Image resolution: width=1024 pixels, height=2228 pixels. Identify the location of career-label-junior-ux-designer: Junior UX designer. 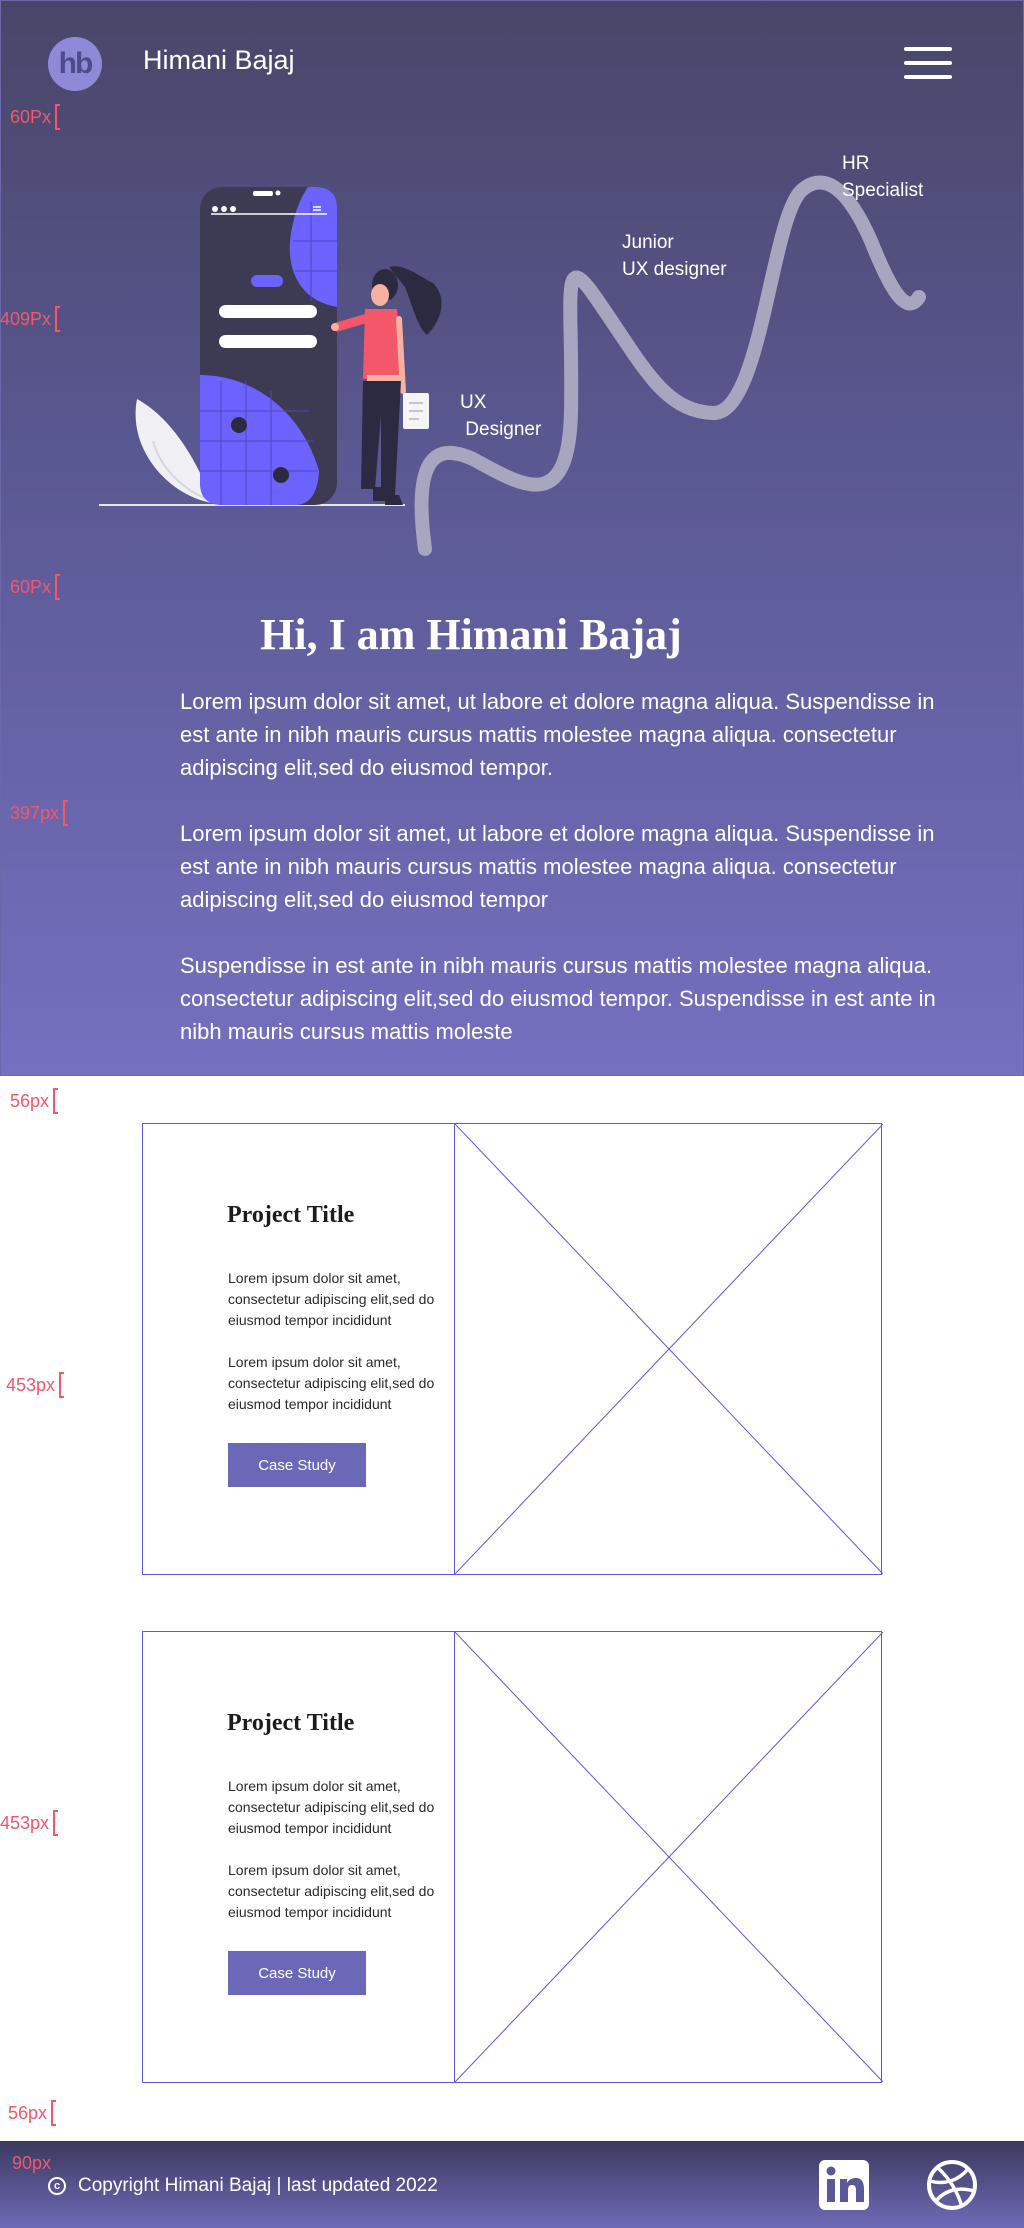
(674, 256).